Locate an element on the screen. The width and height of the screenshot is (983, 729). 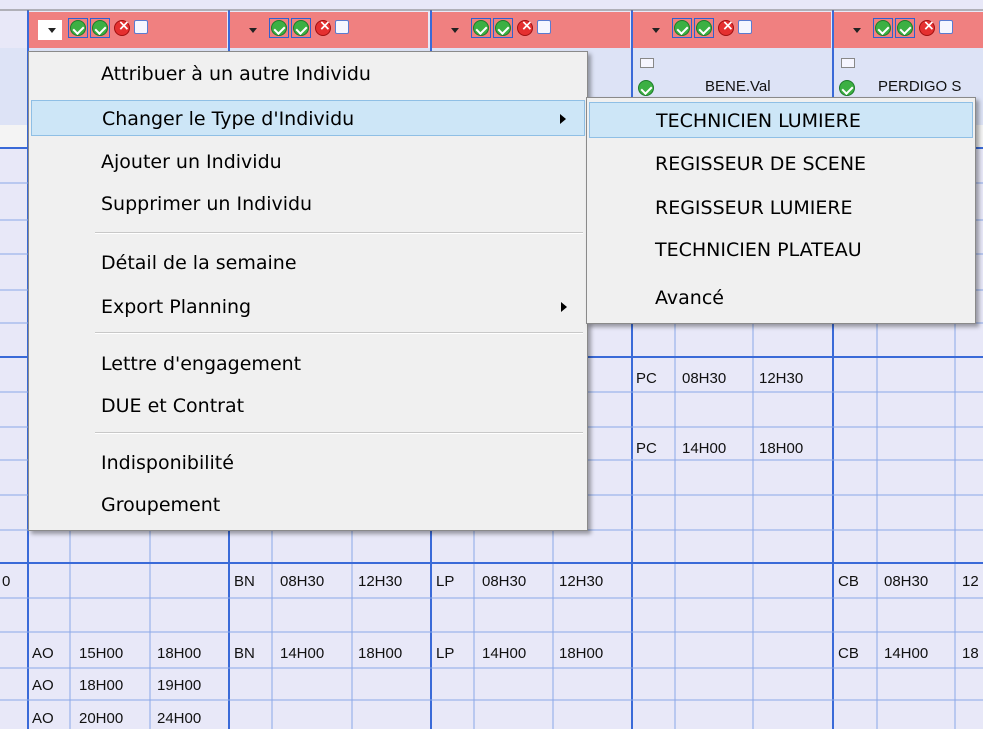
grid-cell-text: 12 is located at coordinates (970, 582).